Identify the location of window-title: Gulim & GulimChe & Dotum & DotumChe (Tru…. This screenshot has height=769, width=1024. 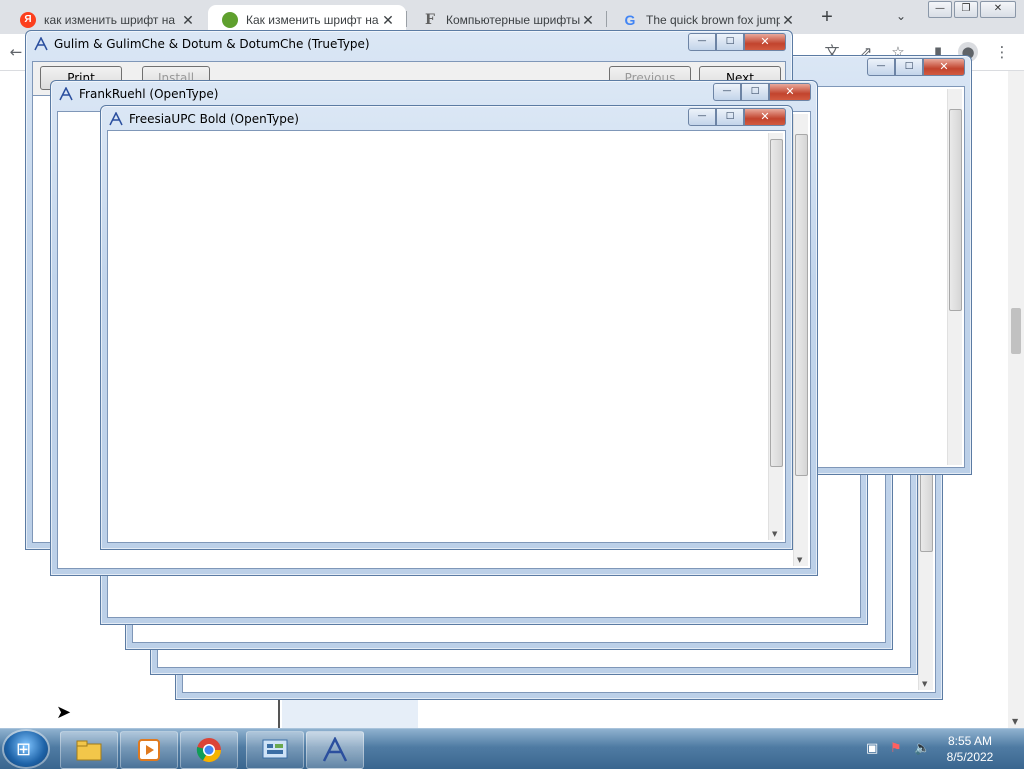
(212, 44).